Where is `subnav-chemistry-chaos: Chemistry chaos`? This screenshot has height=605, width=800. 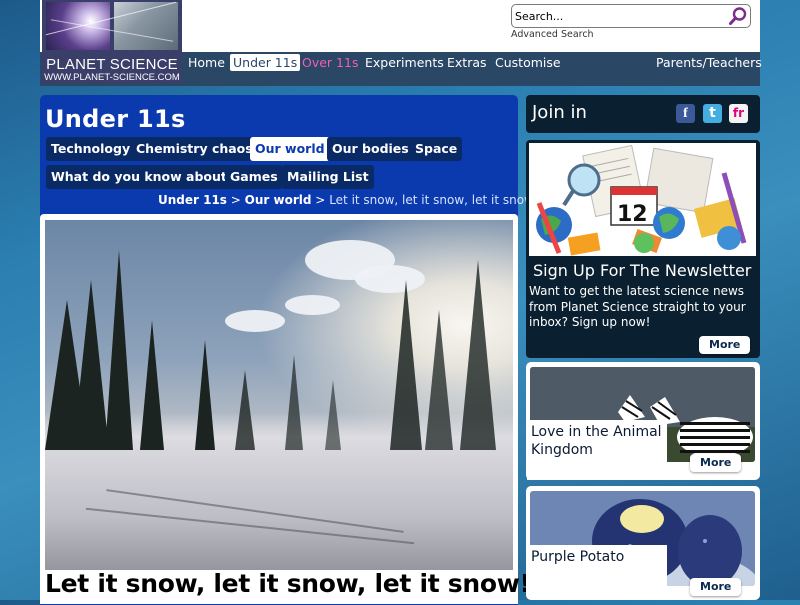
subnav-chemistry-chaos: Chemistry chaos is located at coordinates (194, 149).